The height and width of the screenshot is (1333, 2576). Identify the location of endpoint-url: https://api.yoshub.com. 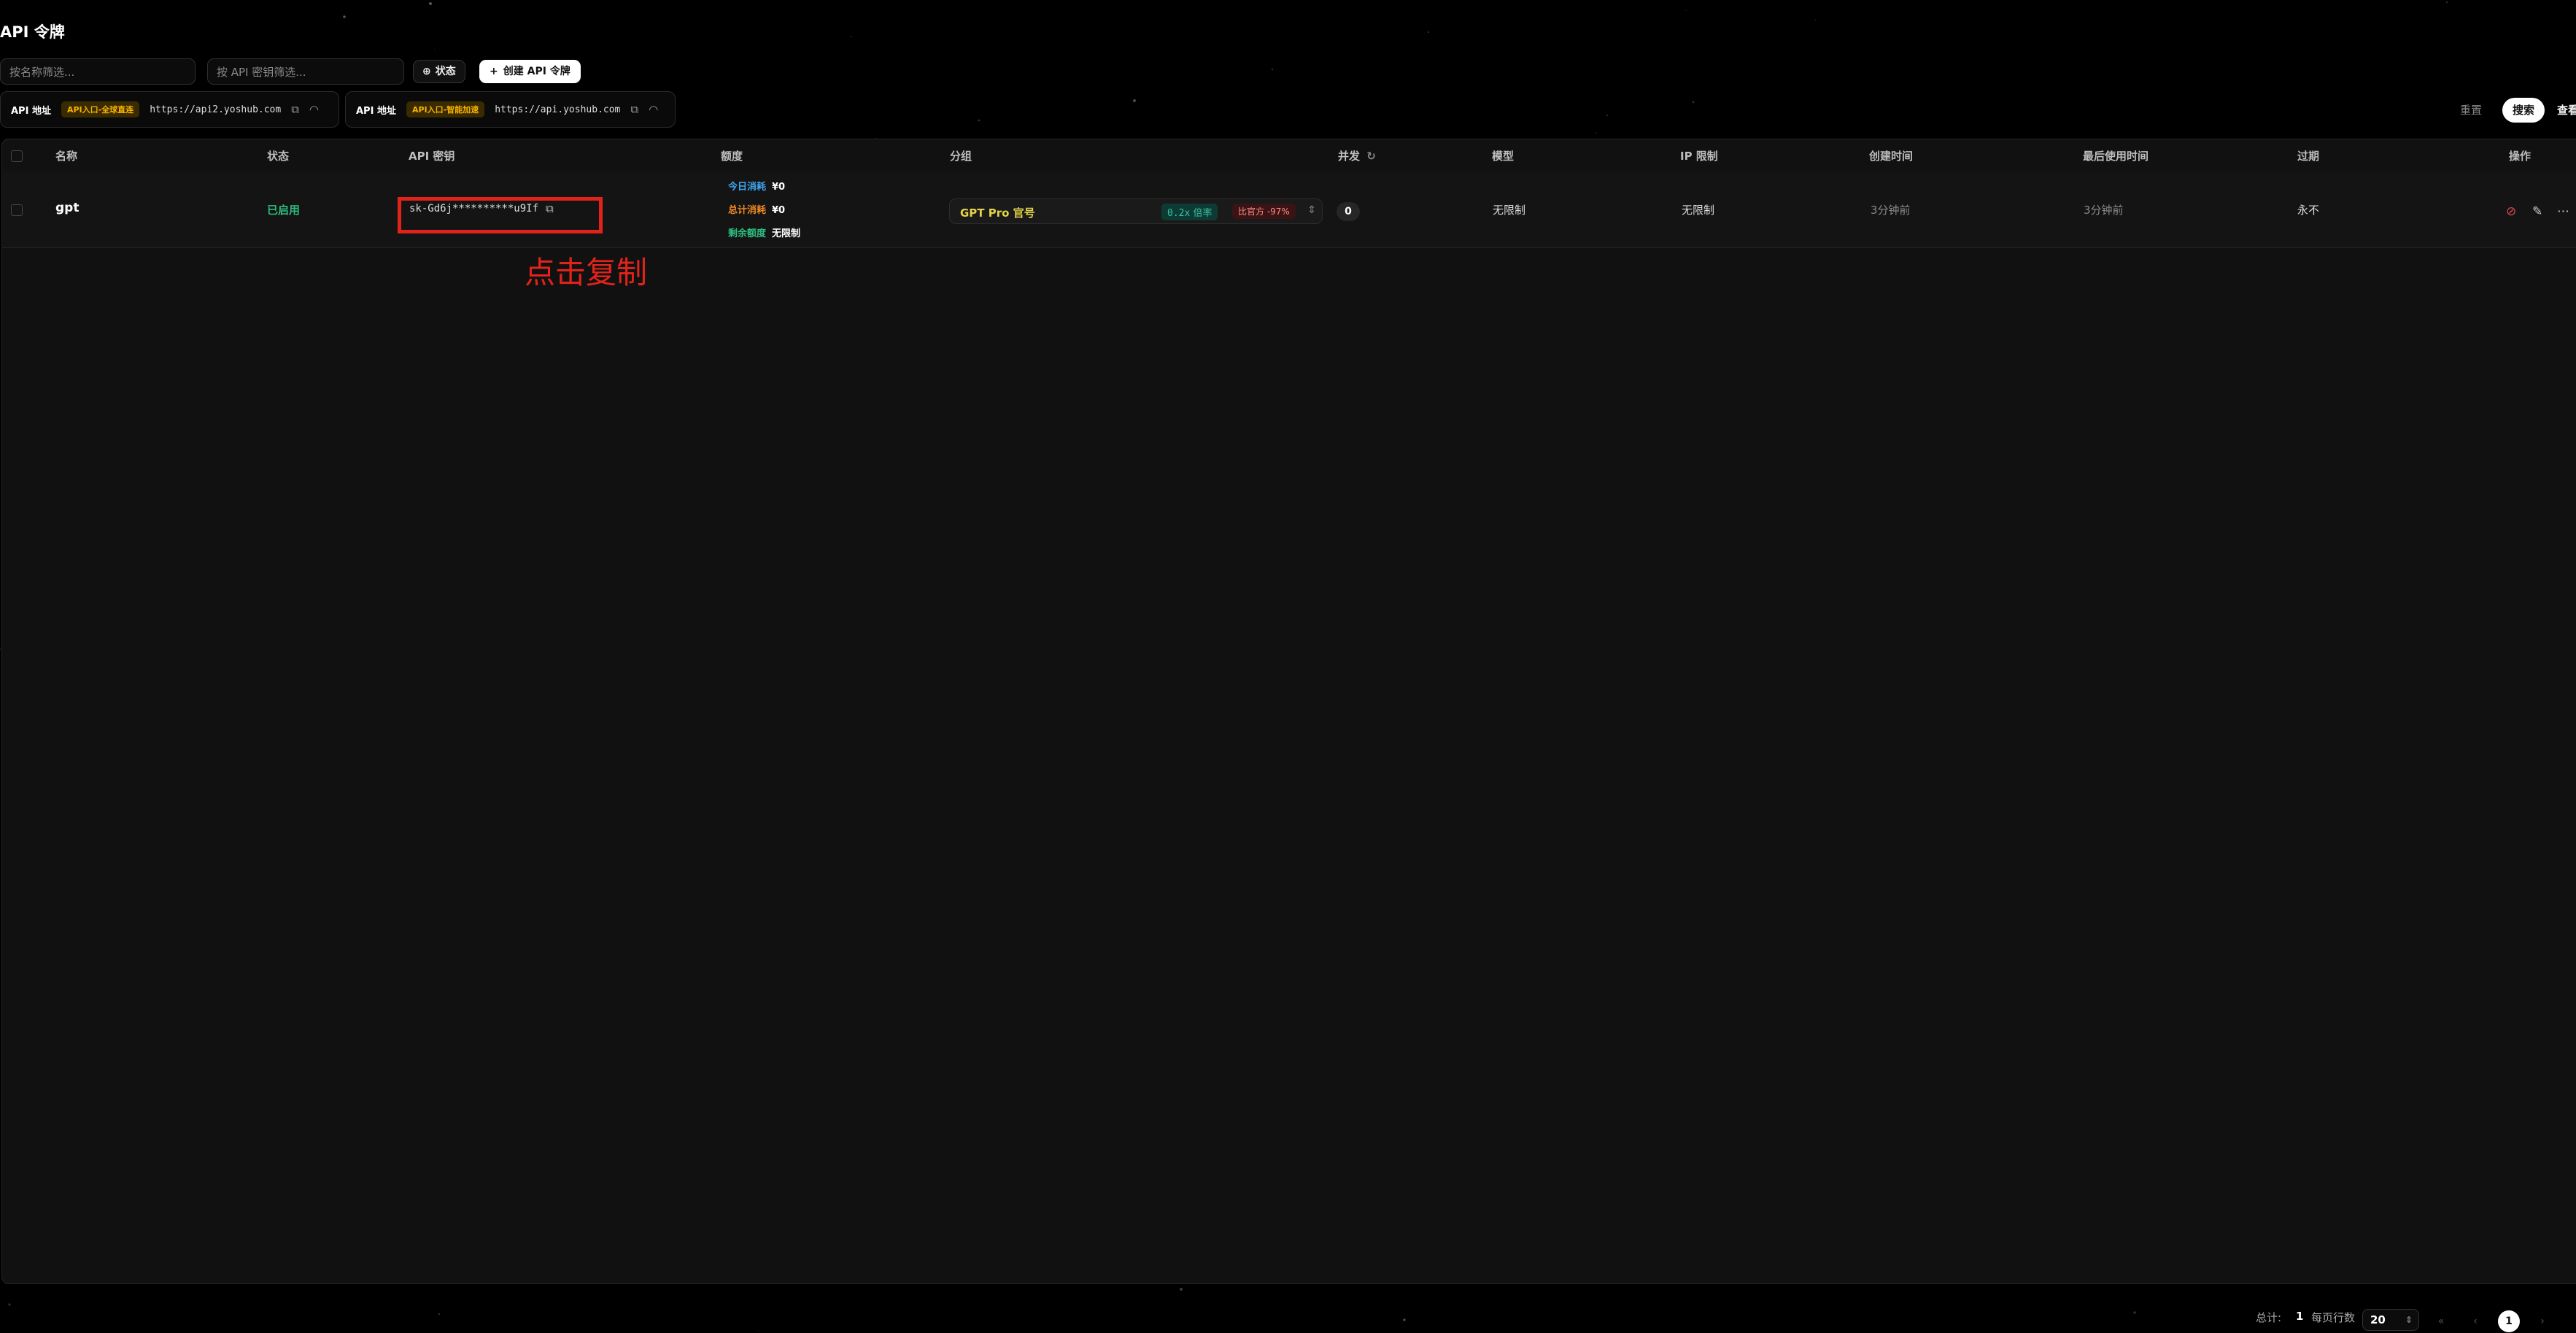
(558, 110).